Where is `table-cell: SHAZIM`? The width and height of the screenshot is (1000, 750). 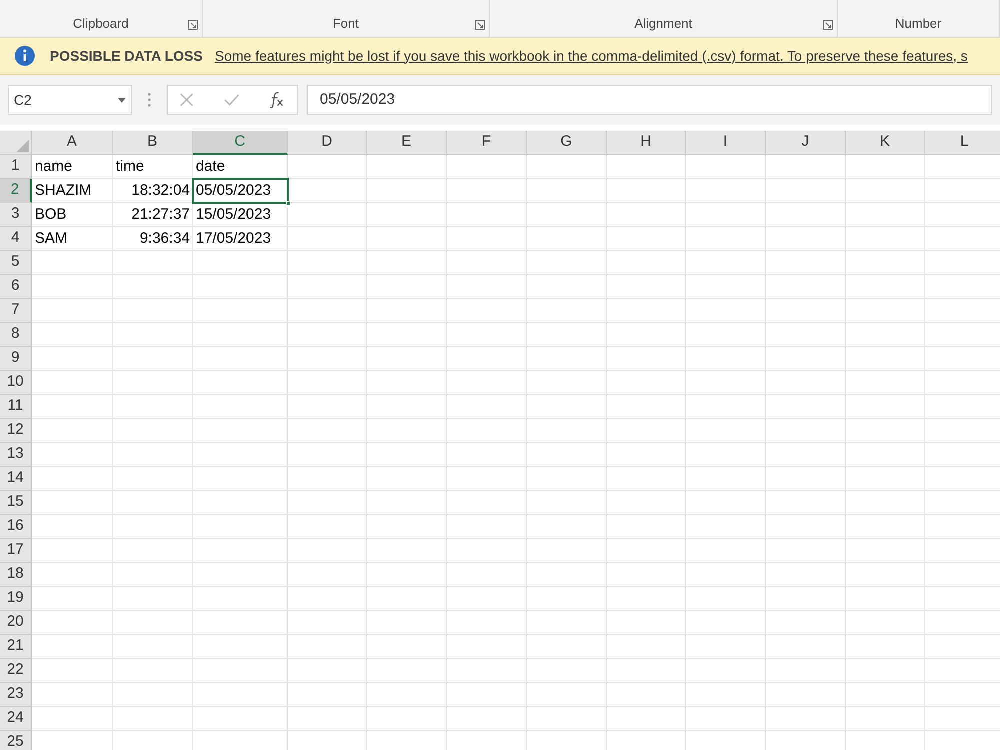
table-cell: SHAZIM is located at coordinates (72, 191).